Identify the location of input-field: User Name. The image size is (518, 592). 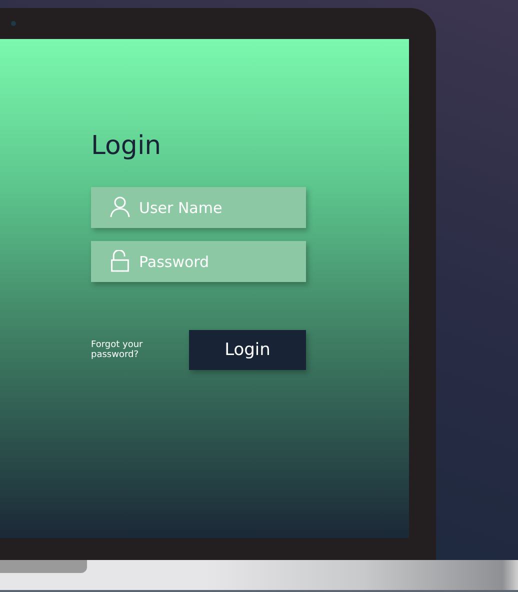
(198, 207).